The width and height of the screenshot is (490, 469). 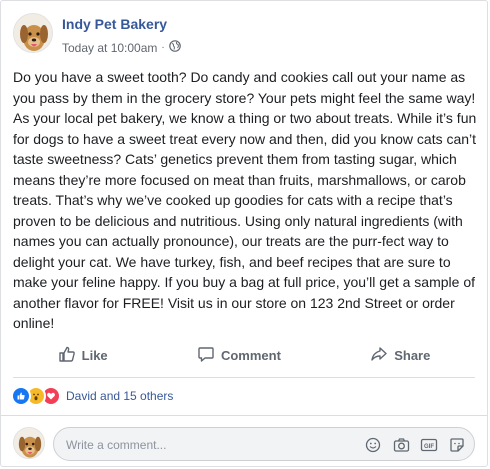 What do you see at coordinates (244, 415) in the screenshot?
I see `comments-divider` at bounding box center [244, 415].